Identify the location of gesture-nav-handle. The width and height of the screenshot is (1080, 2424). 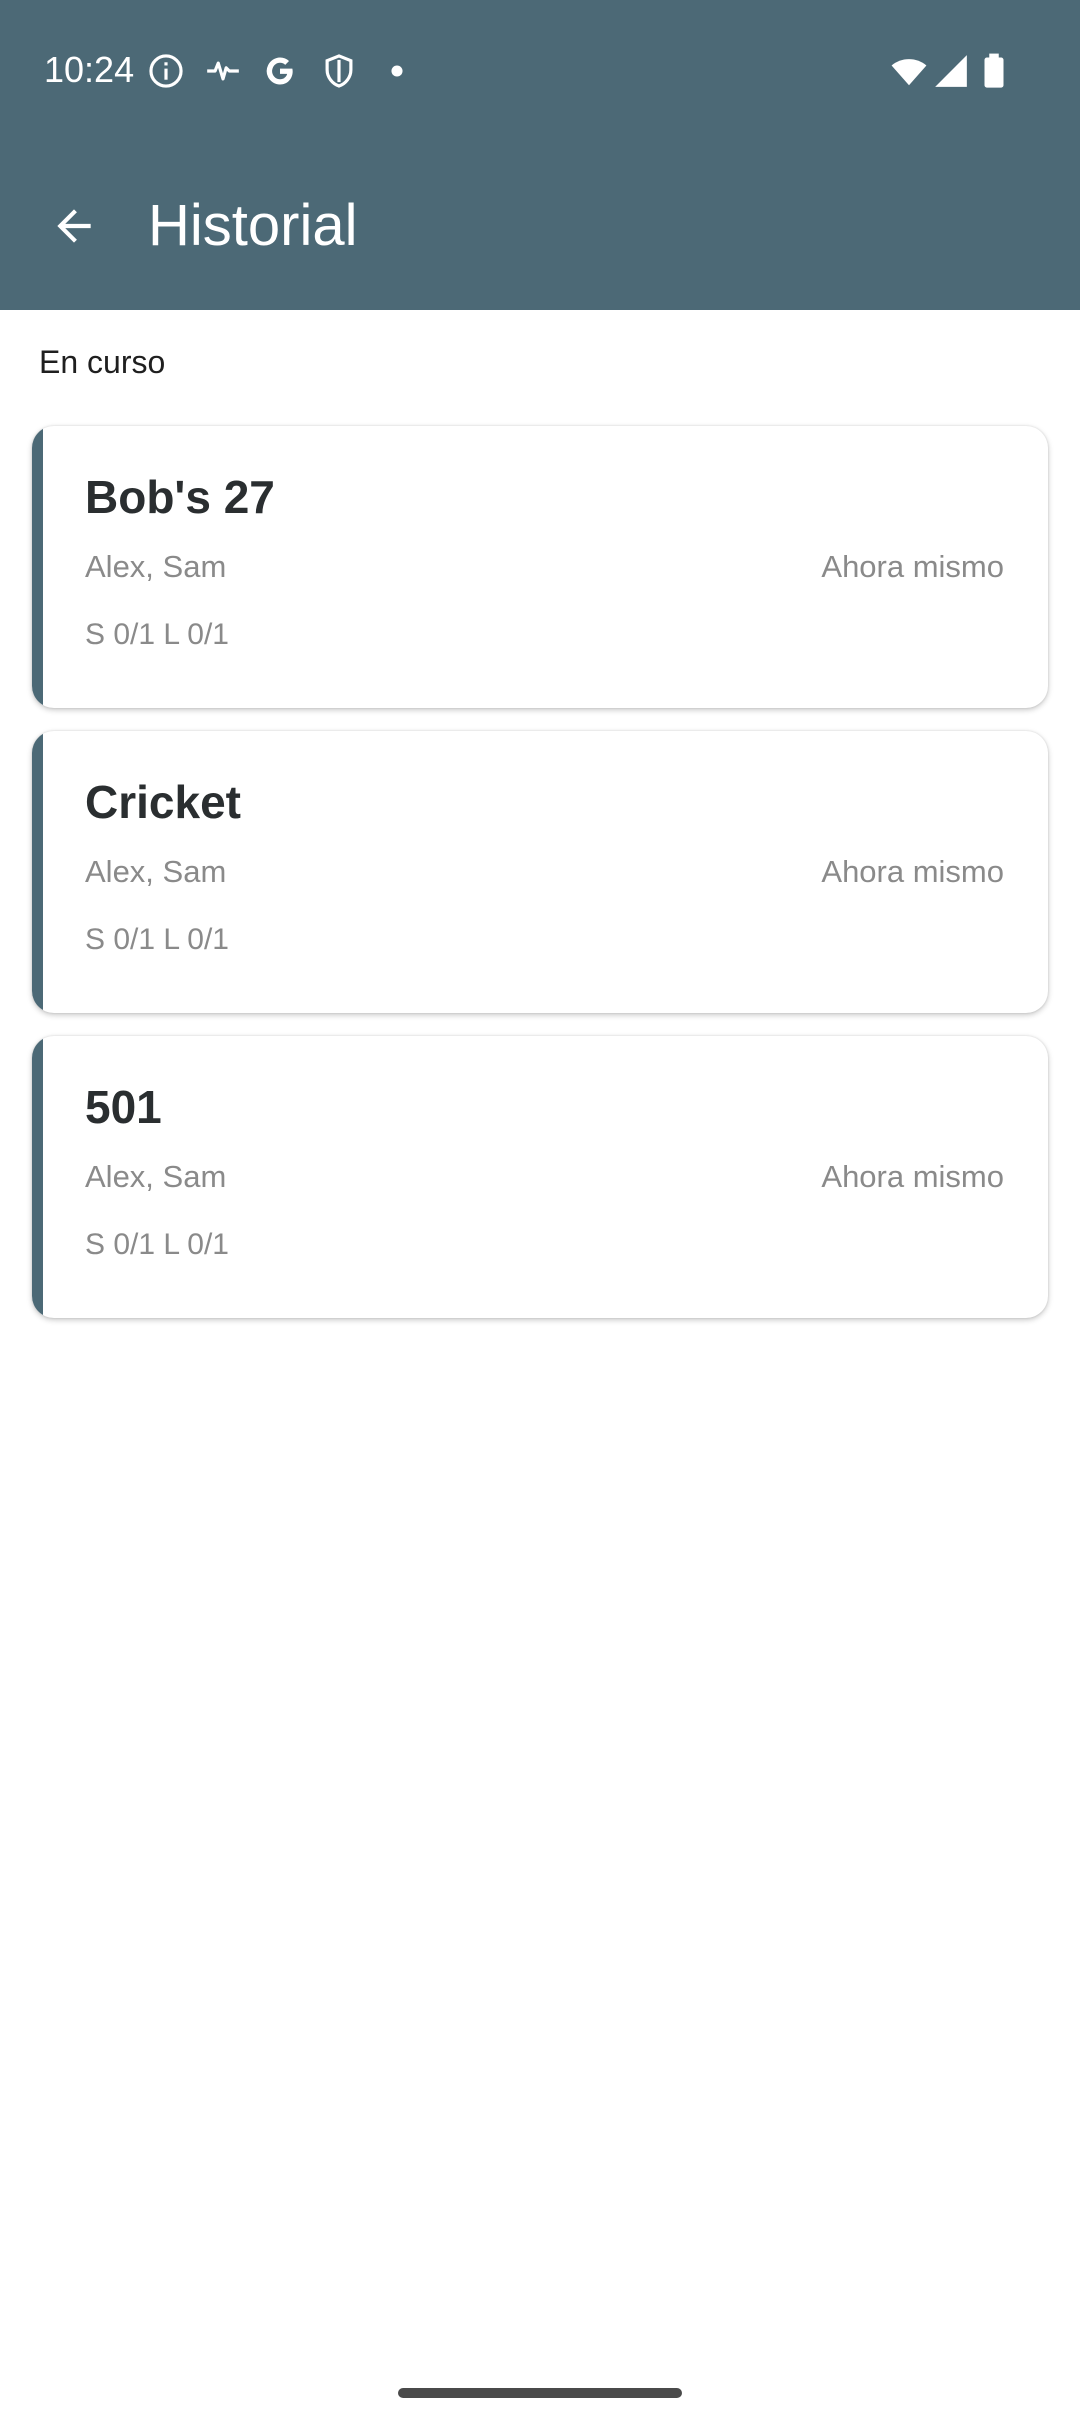
(540, 2393).